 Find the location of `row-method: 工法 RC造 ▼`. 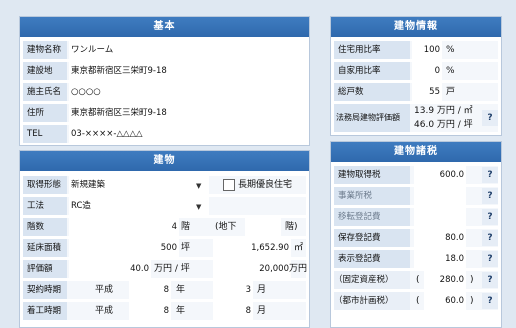

row-method: 工法 RC造 ▼ is located at coordinates (164, 206).